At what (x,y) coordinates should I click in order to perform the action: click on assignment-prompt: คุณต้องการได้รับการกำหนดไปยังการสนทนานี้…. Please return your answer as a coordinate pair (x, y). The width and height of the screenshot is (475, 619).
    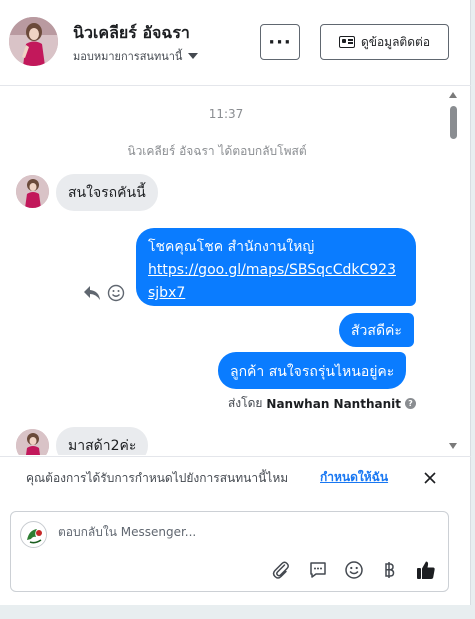
    Looking at the image, I should click on (157, 478).